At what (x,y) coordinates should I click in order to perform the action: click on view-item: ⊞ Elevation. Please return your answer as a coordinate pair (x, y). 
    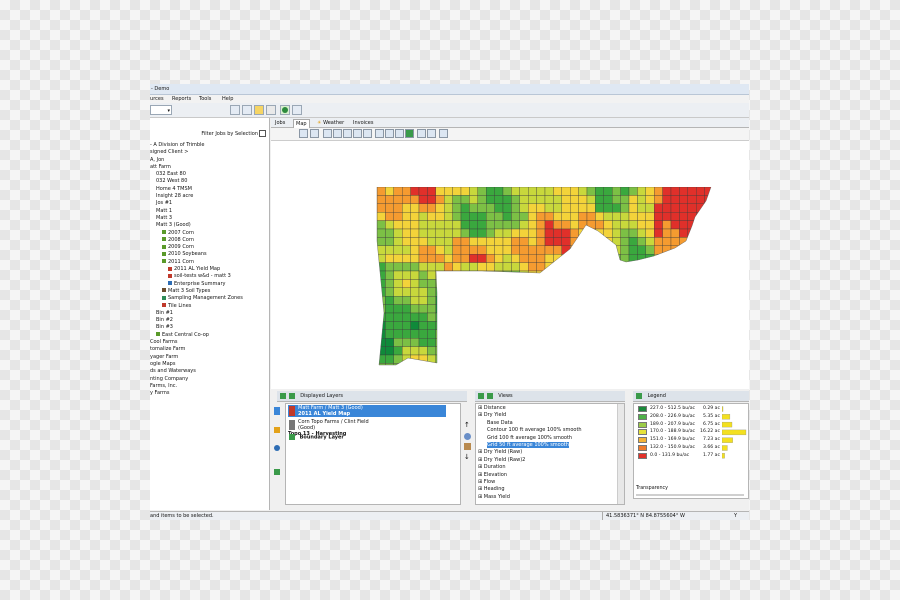
    Looking at the image, I should click on (547, 475).